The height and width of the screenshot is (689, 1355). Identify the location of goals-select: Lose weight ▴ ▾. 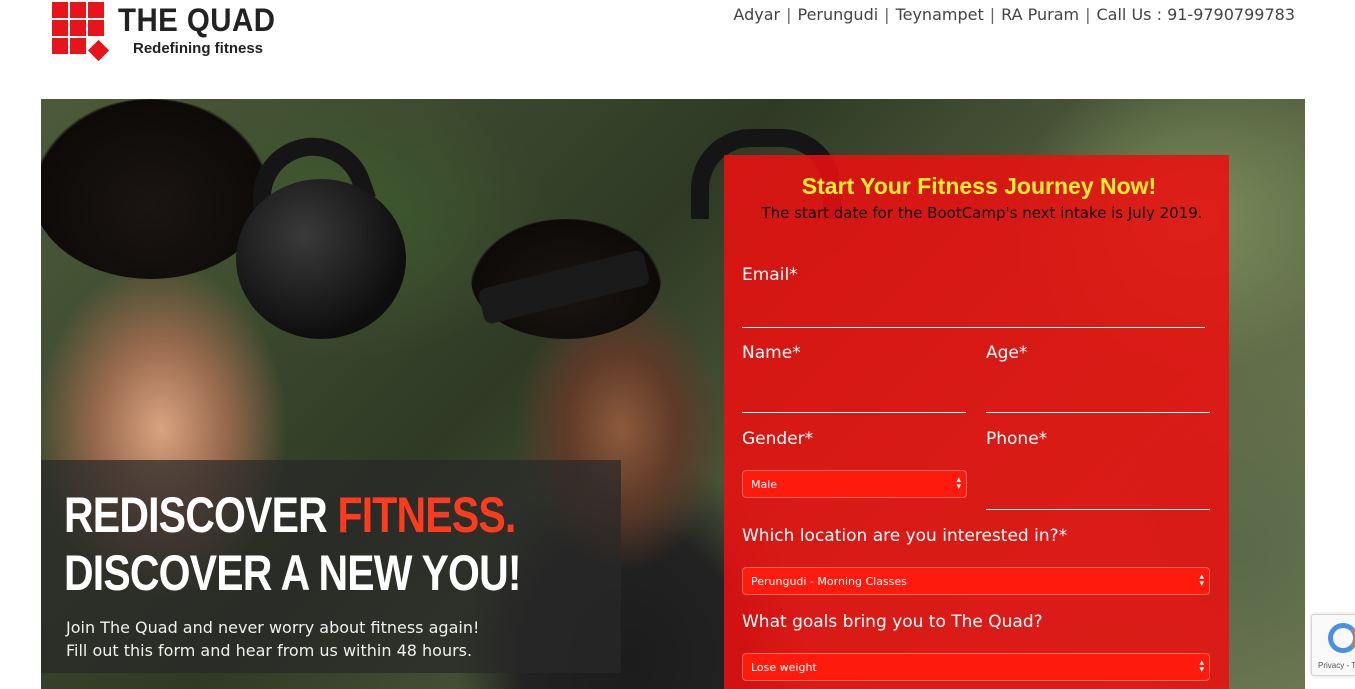
(976, 667).